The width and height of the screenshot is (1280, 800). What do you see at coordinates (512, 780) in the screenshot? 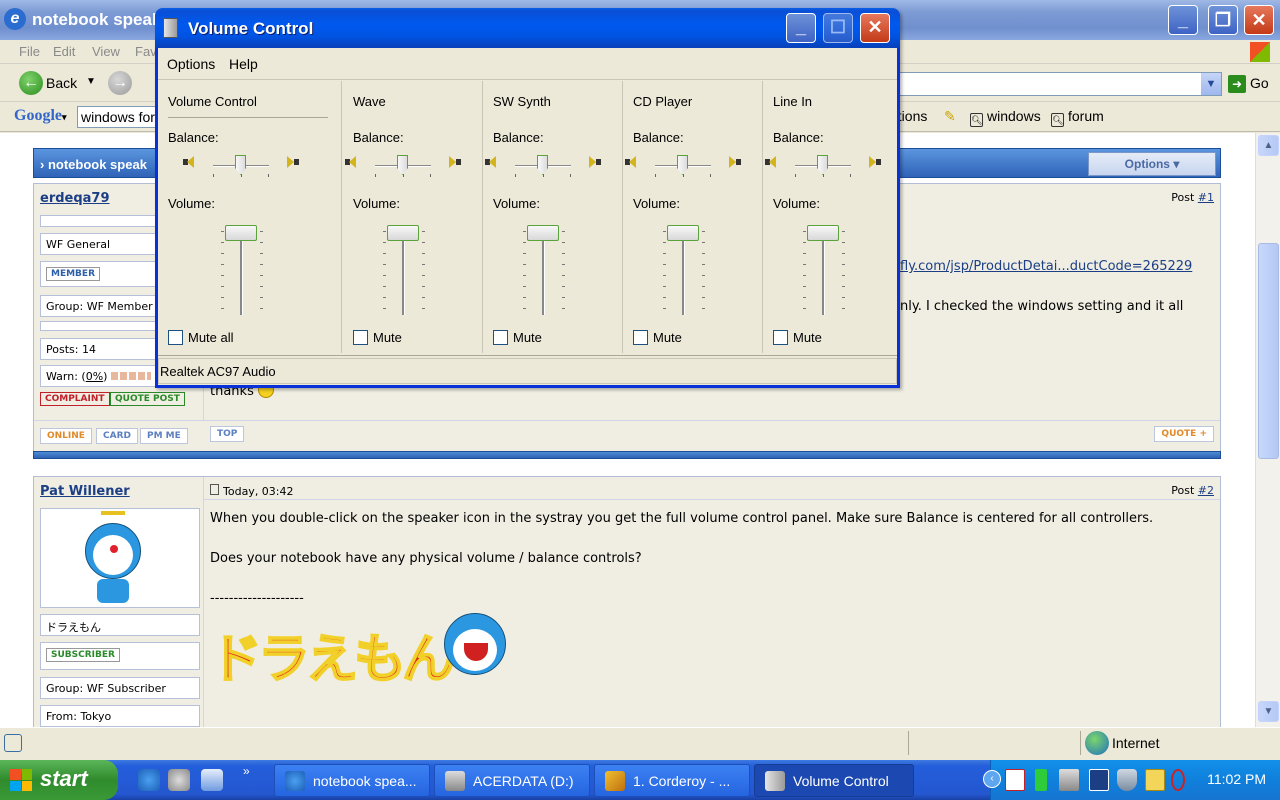
I see `task-acerdata: ACERDATA (D:)` at bounding box center [512, 780].